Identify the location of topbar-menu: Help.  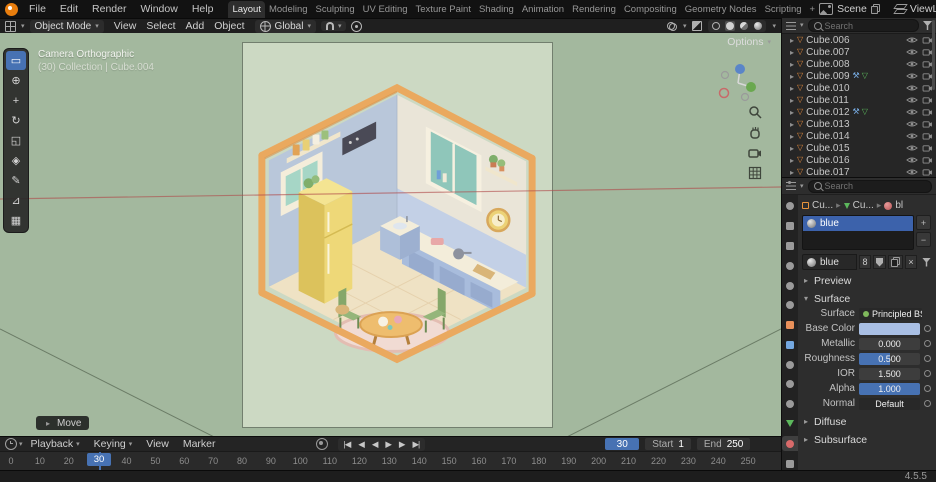
(203, 9).